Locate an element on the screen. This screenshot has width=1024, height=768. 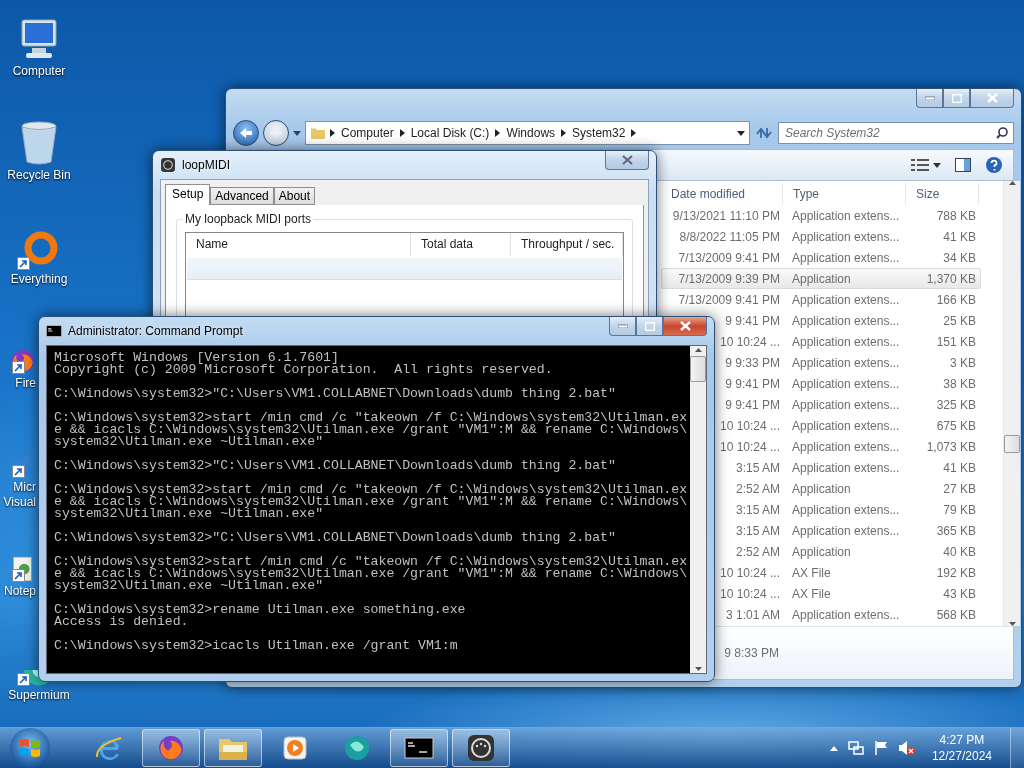
network-icon is located at coordinates (855, 748).